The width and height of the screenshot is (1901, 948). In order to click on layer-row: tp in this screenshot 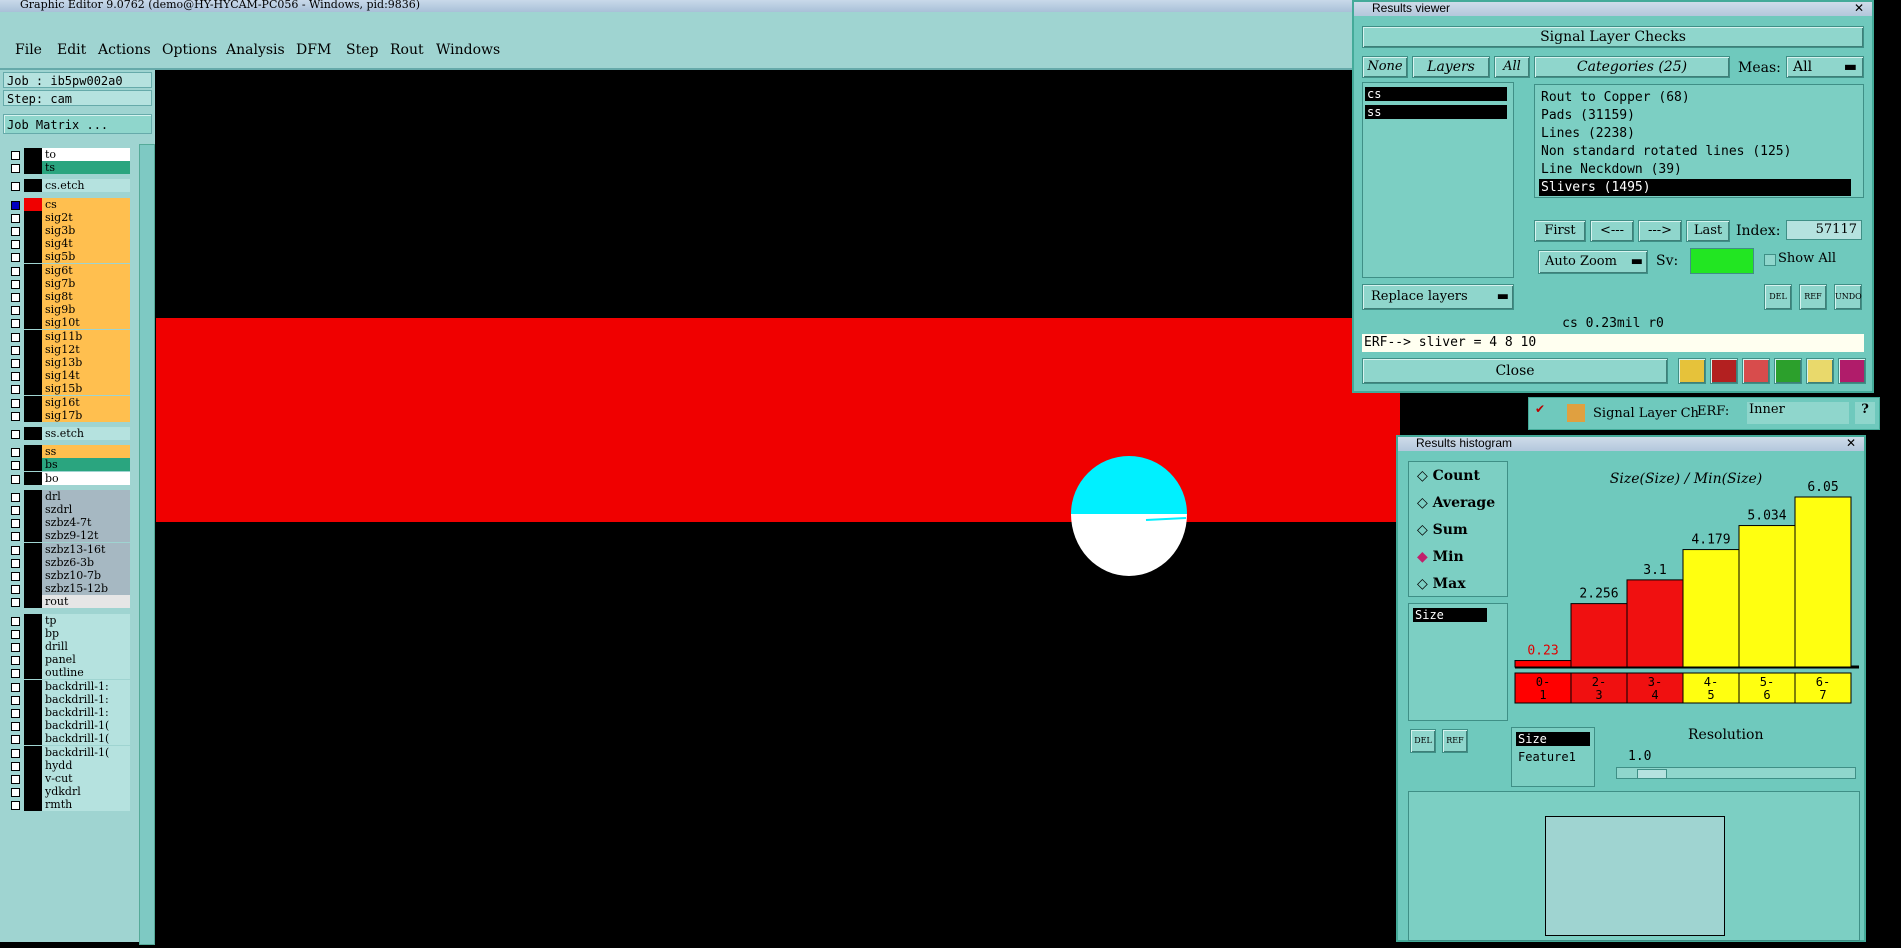, I will do `click(69, 620)`.